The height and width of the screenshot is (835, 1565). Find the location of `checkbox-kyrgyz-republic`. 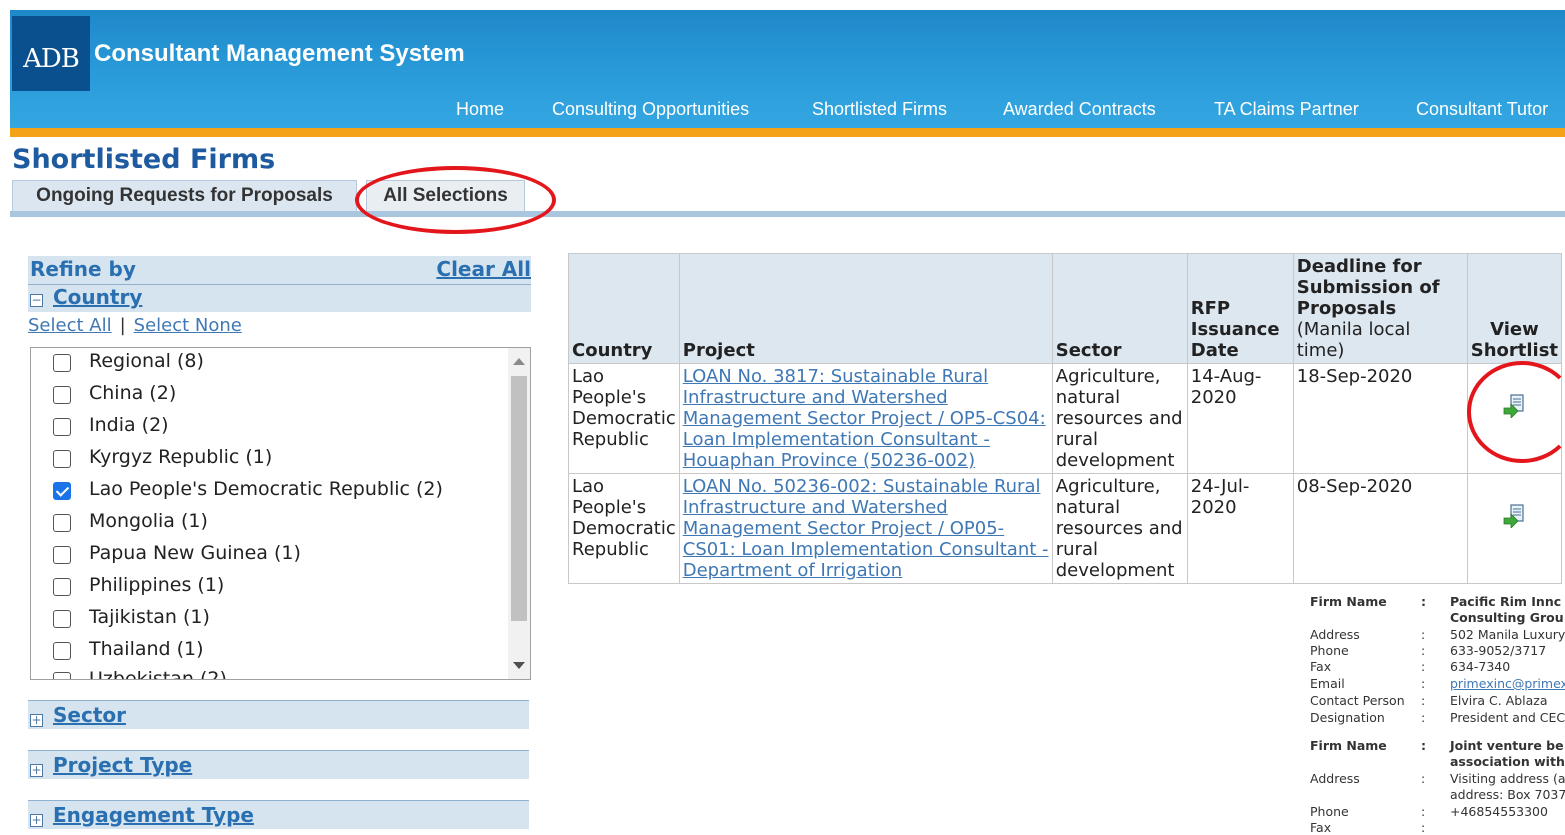

checkbox-kyrgyz-republic is located at coordinates (62, 459).